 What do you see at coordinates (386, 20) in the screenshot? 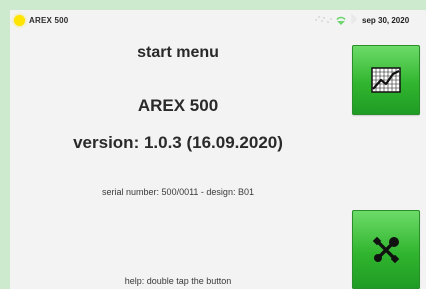
I see `date-display: sep 30, 2020` at bounding box center [386, 20].